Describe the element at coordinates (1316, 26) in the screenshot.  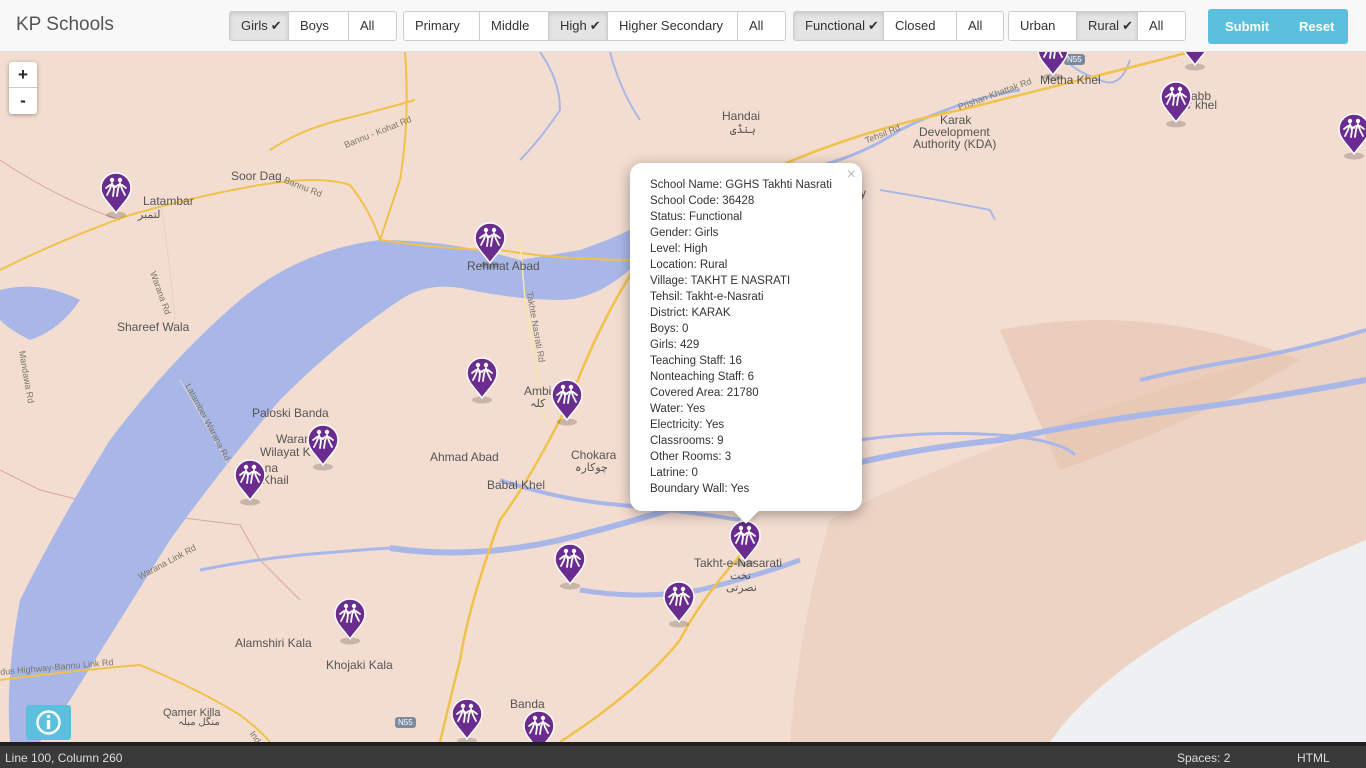
I see `reset-button: Reset` at that location.